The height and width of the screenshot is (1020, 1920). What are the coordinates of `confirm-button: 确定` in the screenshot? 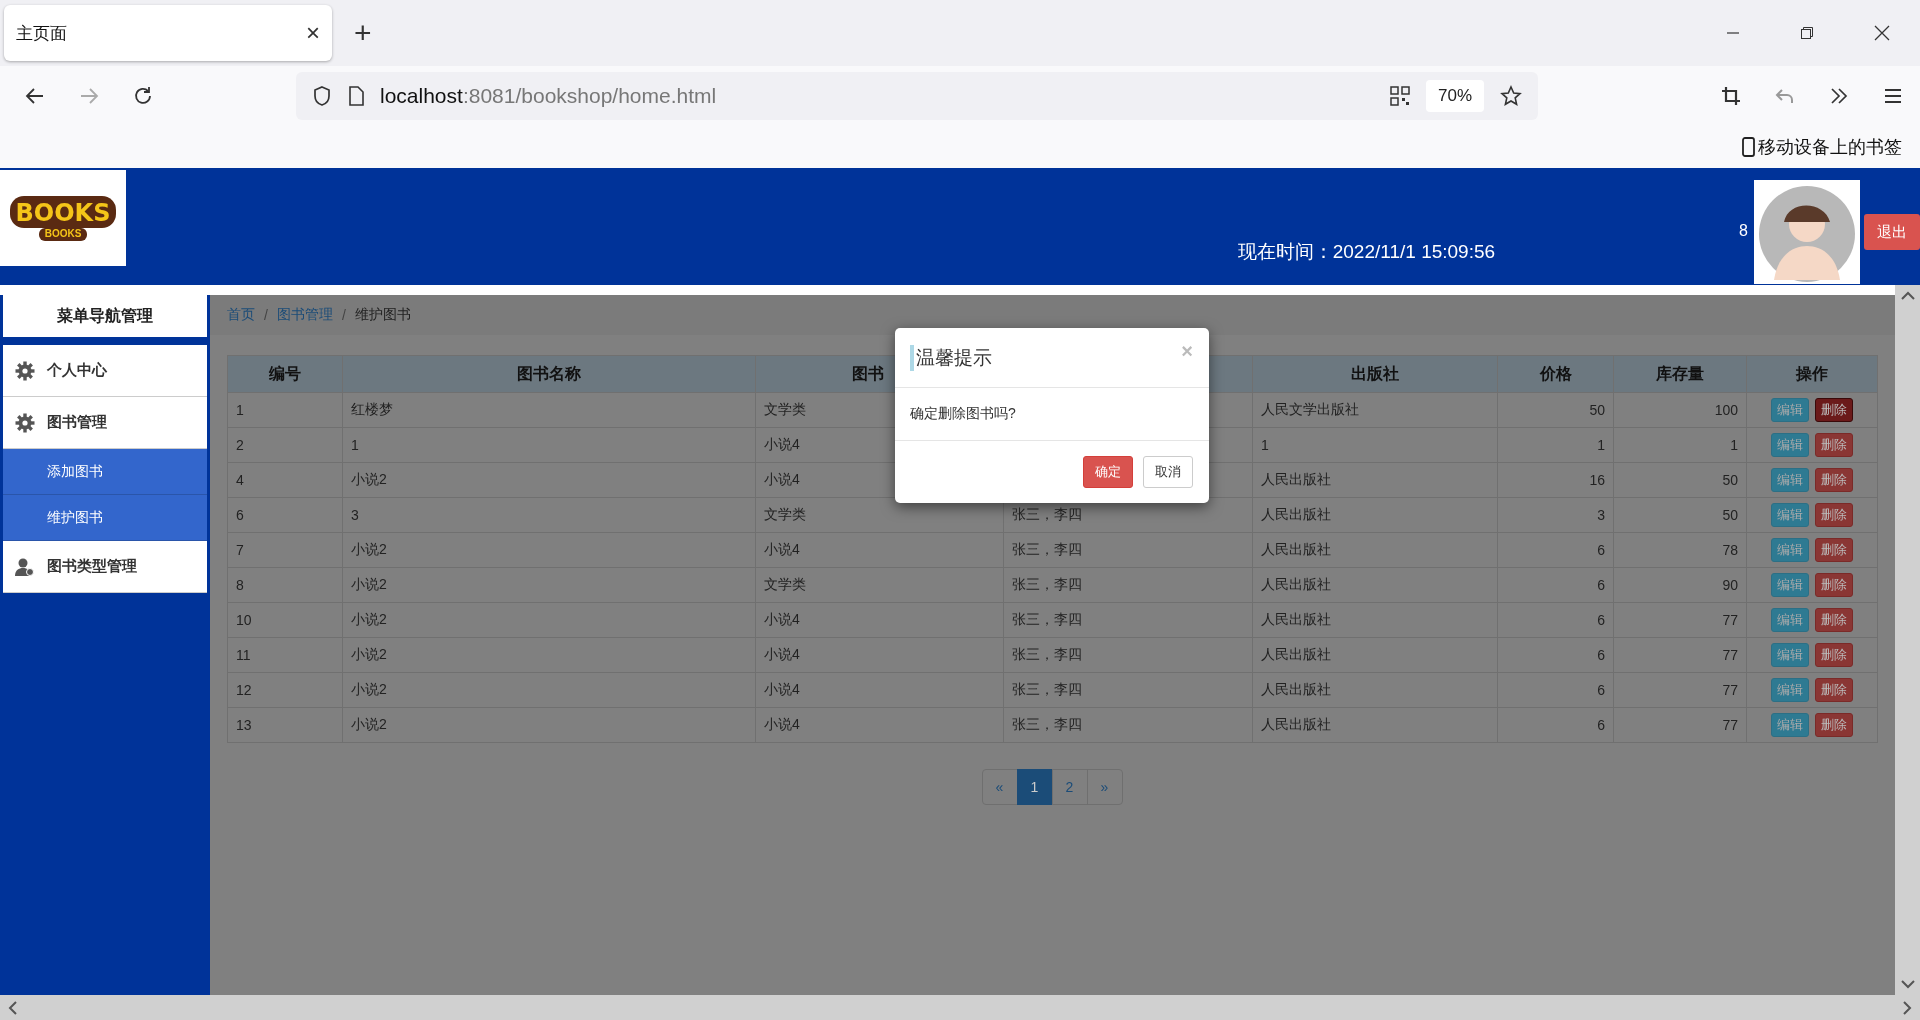 It's located at (1108, 472).